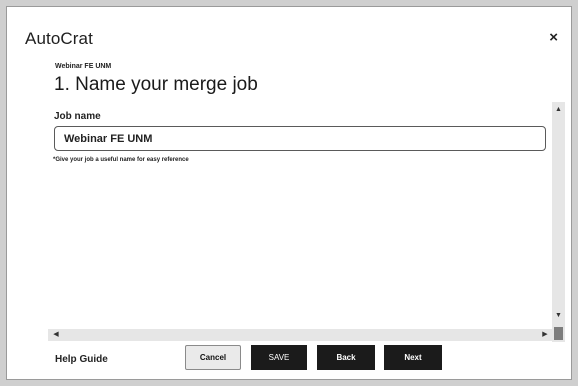 Image resolution: width=578 pixels, height=386 pixels. I want to click on app-title: AutoCrat, so click(59, 38).